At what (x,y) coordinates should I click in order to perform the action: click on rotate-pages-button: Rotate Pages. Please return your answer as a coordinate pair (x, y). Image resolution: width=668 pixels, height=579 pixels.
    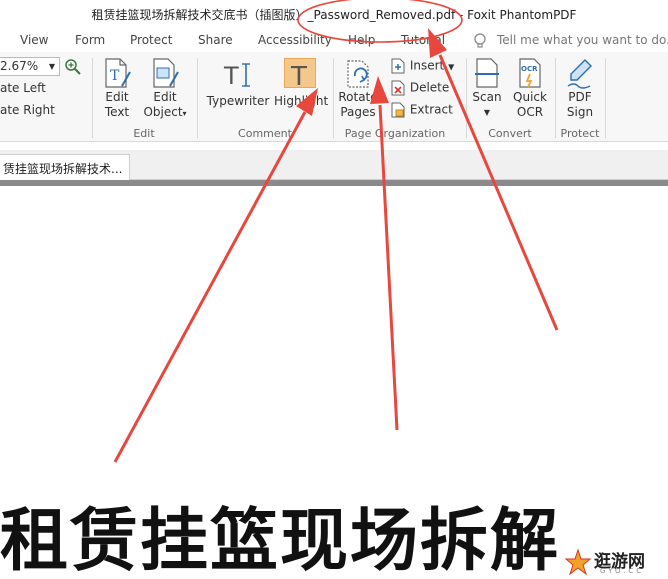
    Looking at the image, I should click on (358, 88).